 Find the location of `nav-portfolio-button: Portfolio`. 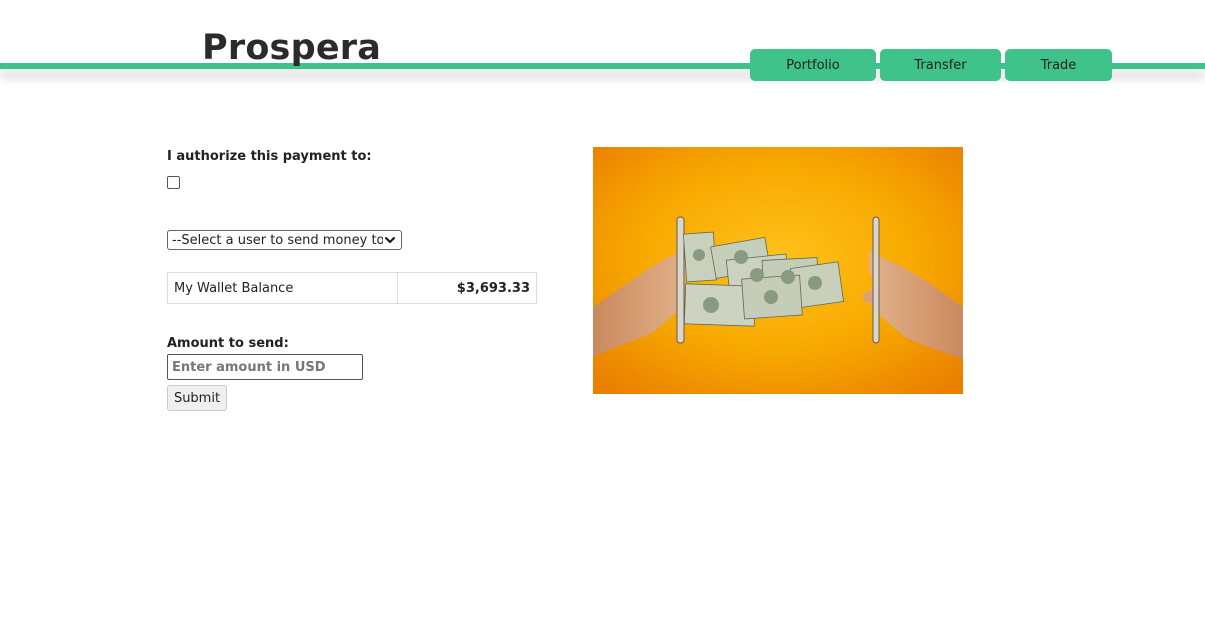

nav-portfolio-button: Portfolio is located at coordinates (813, 65).